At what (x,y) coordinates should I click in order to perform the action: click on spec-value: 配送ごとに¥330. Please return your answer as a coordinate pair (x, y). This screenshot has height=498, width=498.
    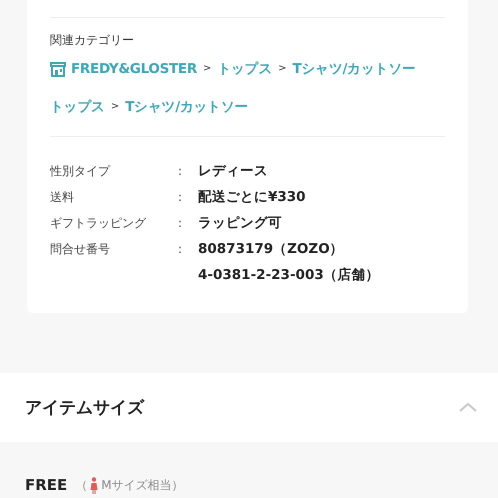
    Looking at the image, I should click on (252, 197).